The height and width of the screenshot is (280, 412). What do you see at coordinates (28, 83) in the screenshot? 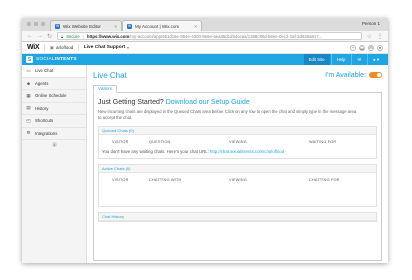
I see `agents-icon: ☻` at bounding box center [28, 83].